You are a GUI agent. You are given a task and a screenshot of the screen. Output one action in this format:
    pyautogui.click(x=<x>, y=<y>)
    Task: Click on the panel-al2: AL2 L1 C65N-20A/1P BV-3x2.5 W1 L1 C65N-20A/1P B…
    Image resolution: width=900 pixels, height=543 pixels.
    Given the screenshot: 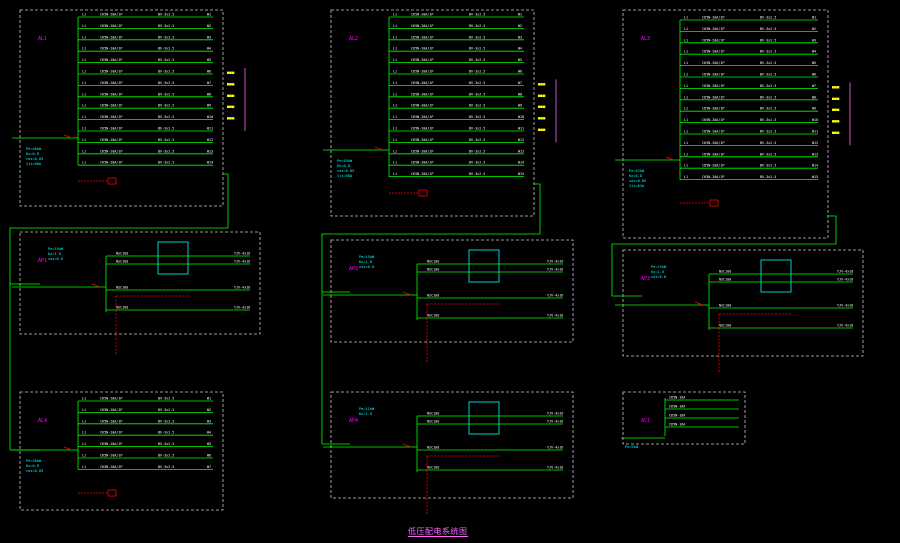 What is the action you would take?
    pyautogui.click(x=440, y=113)
    